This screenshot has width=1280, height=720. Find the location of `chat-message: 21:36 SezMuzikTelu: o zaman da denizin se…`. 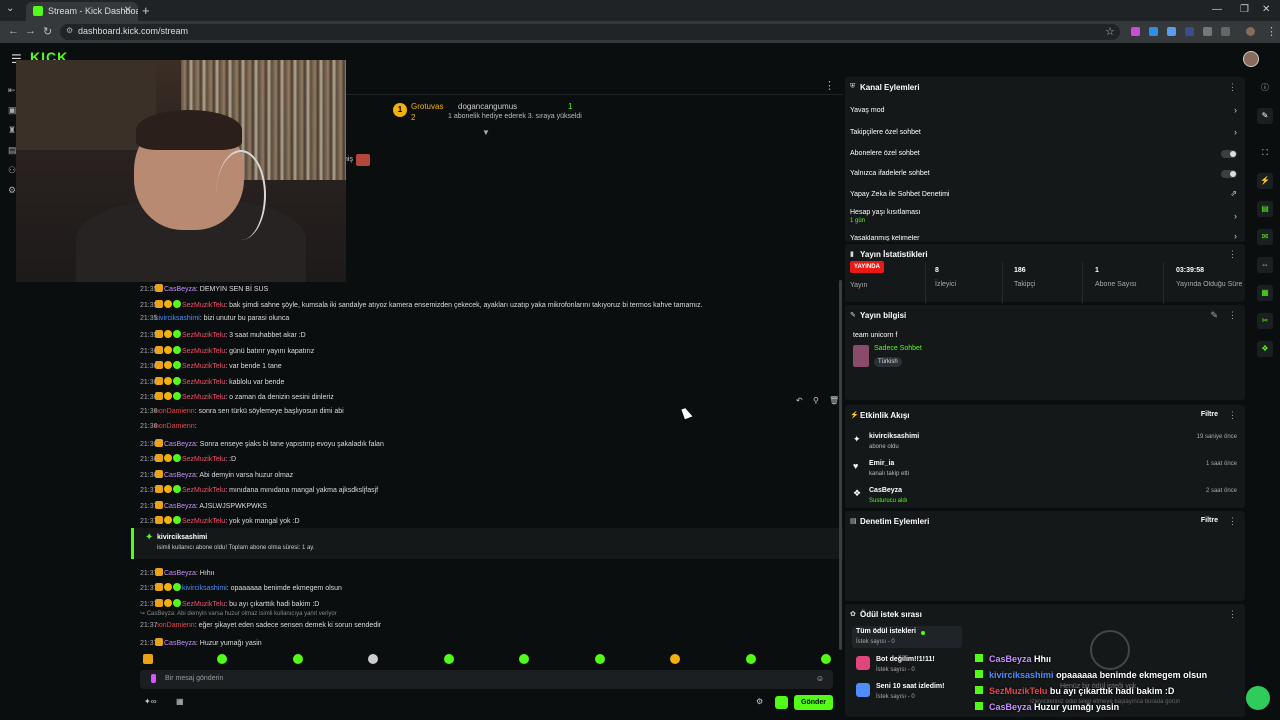

chat-message: 21:36 SezMuzikTelu: o zaman da denizin se… is located at coordinates (237, 399).